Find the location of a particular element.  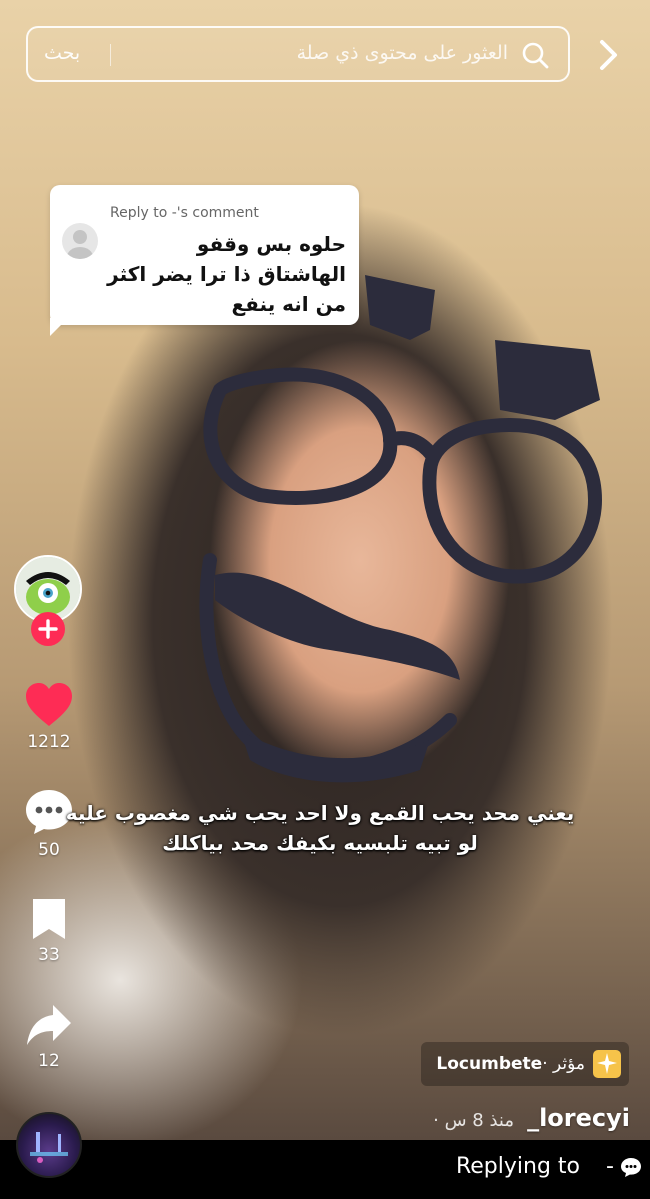

author-username: lorecyi_ is located at coordinates (578, 1118).